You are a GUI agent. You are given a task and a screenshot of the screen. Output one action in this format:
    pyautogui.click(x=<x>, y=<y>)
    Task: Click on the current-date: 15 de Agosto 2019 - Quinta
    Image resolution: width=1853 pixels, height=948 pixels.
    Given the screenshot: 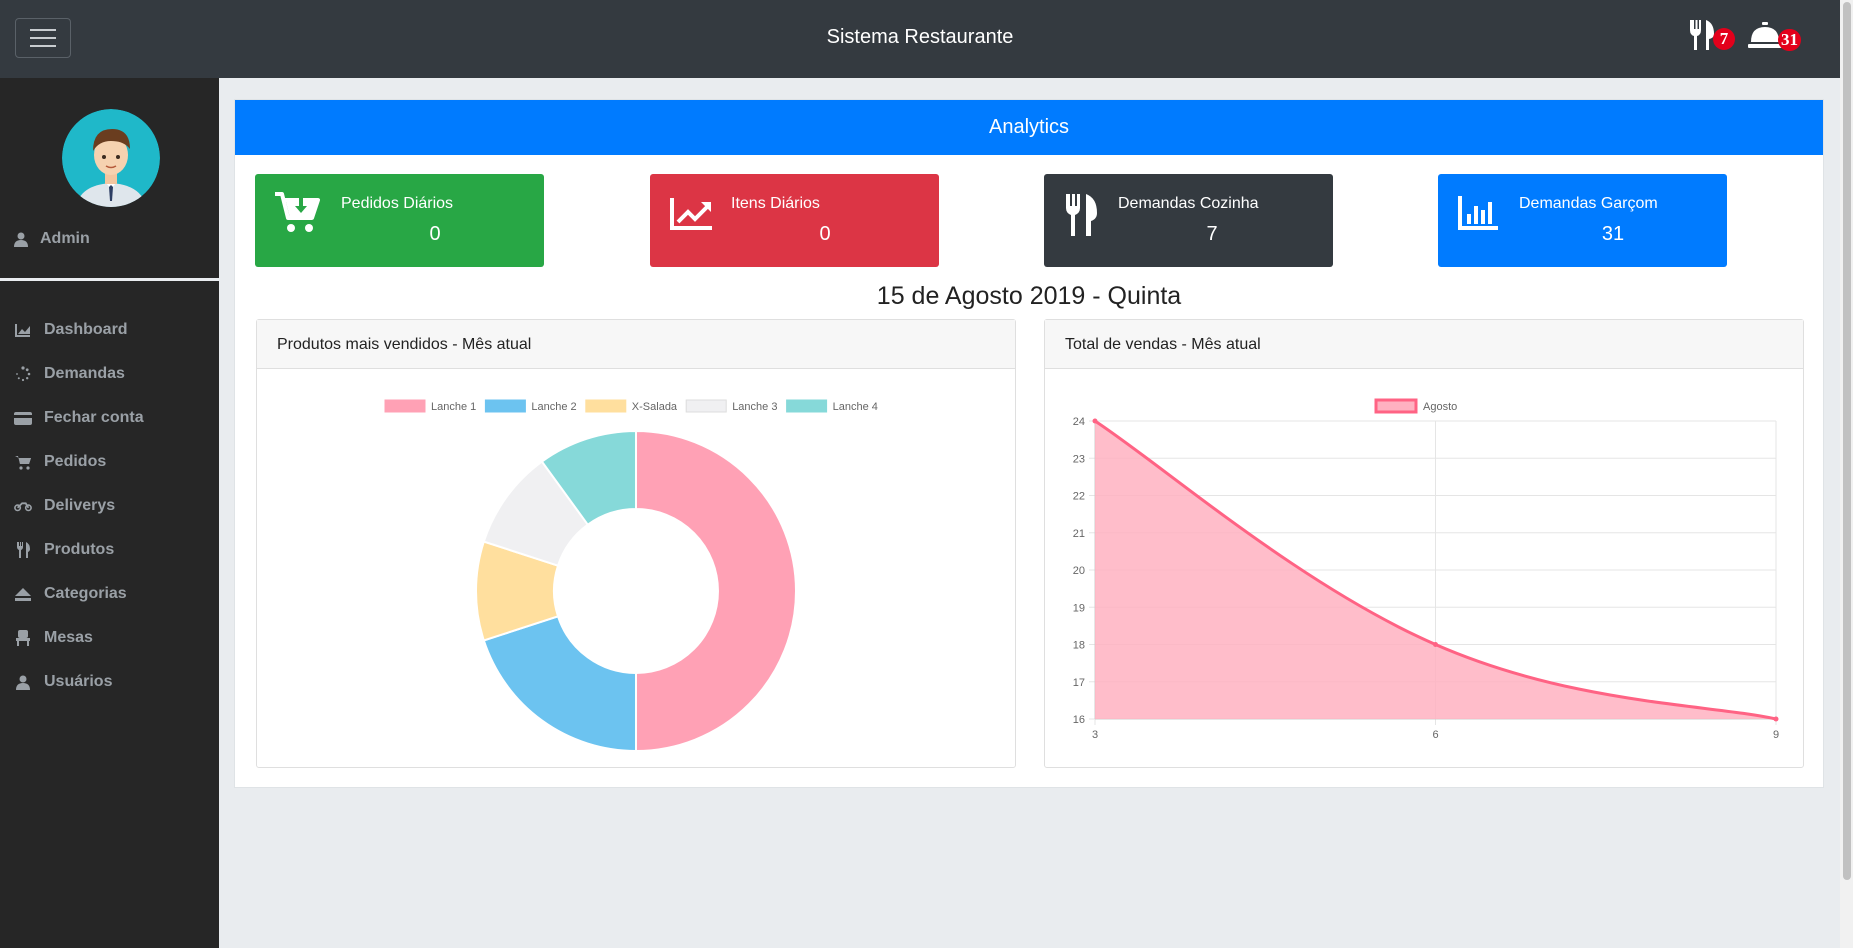 What is the action you would take?
    pyautogui.click(x=1029, y=296)
    